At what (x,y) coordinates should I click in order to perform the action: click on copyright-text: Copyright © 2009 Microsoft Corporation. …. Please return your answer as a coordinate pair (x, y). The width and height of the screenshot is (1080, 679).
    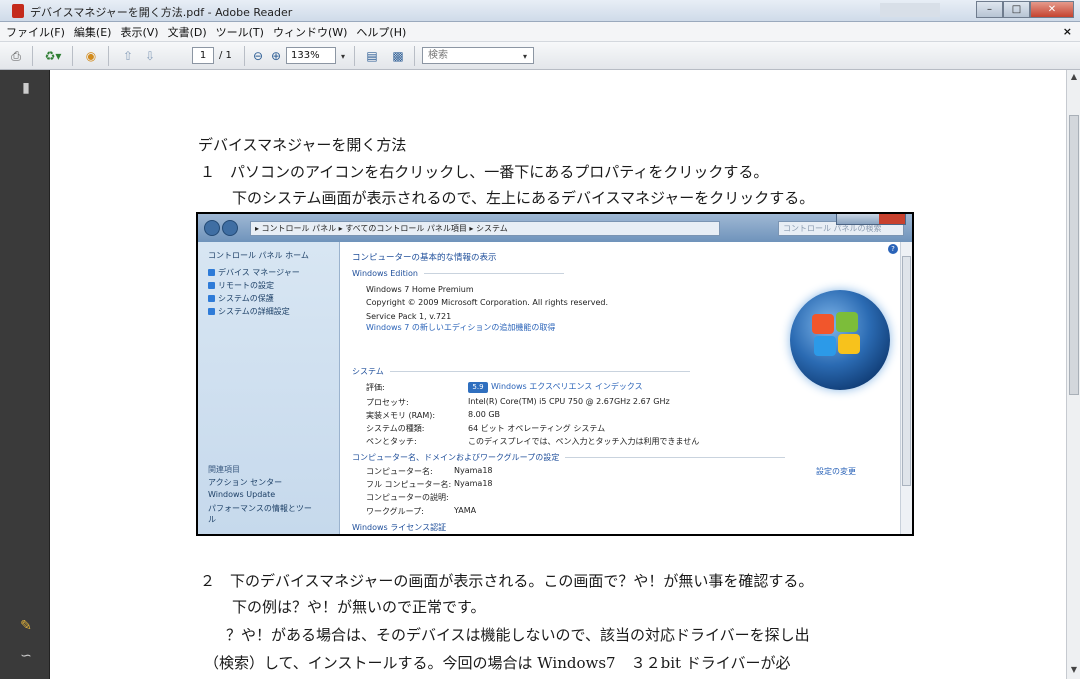
    Looking at the image, I should click on (487, 302).